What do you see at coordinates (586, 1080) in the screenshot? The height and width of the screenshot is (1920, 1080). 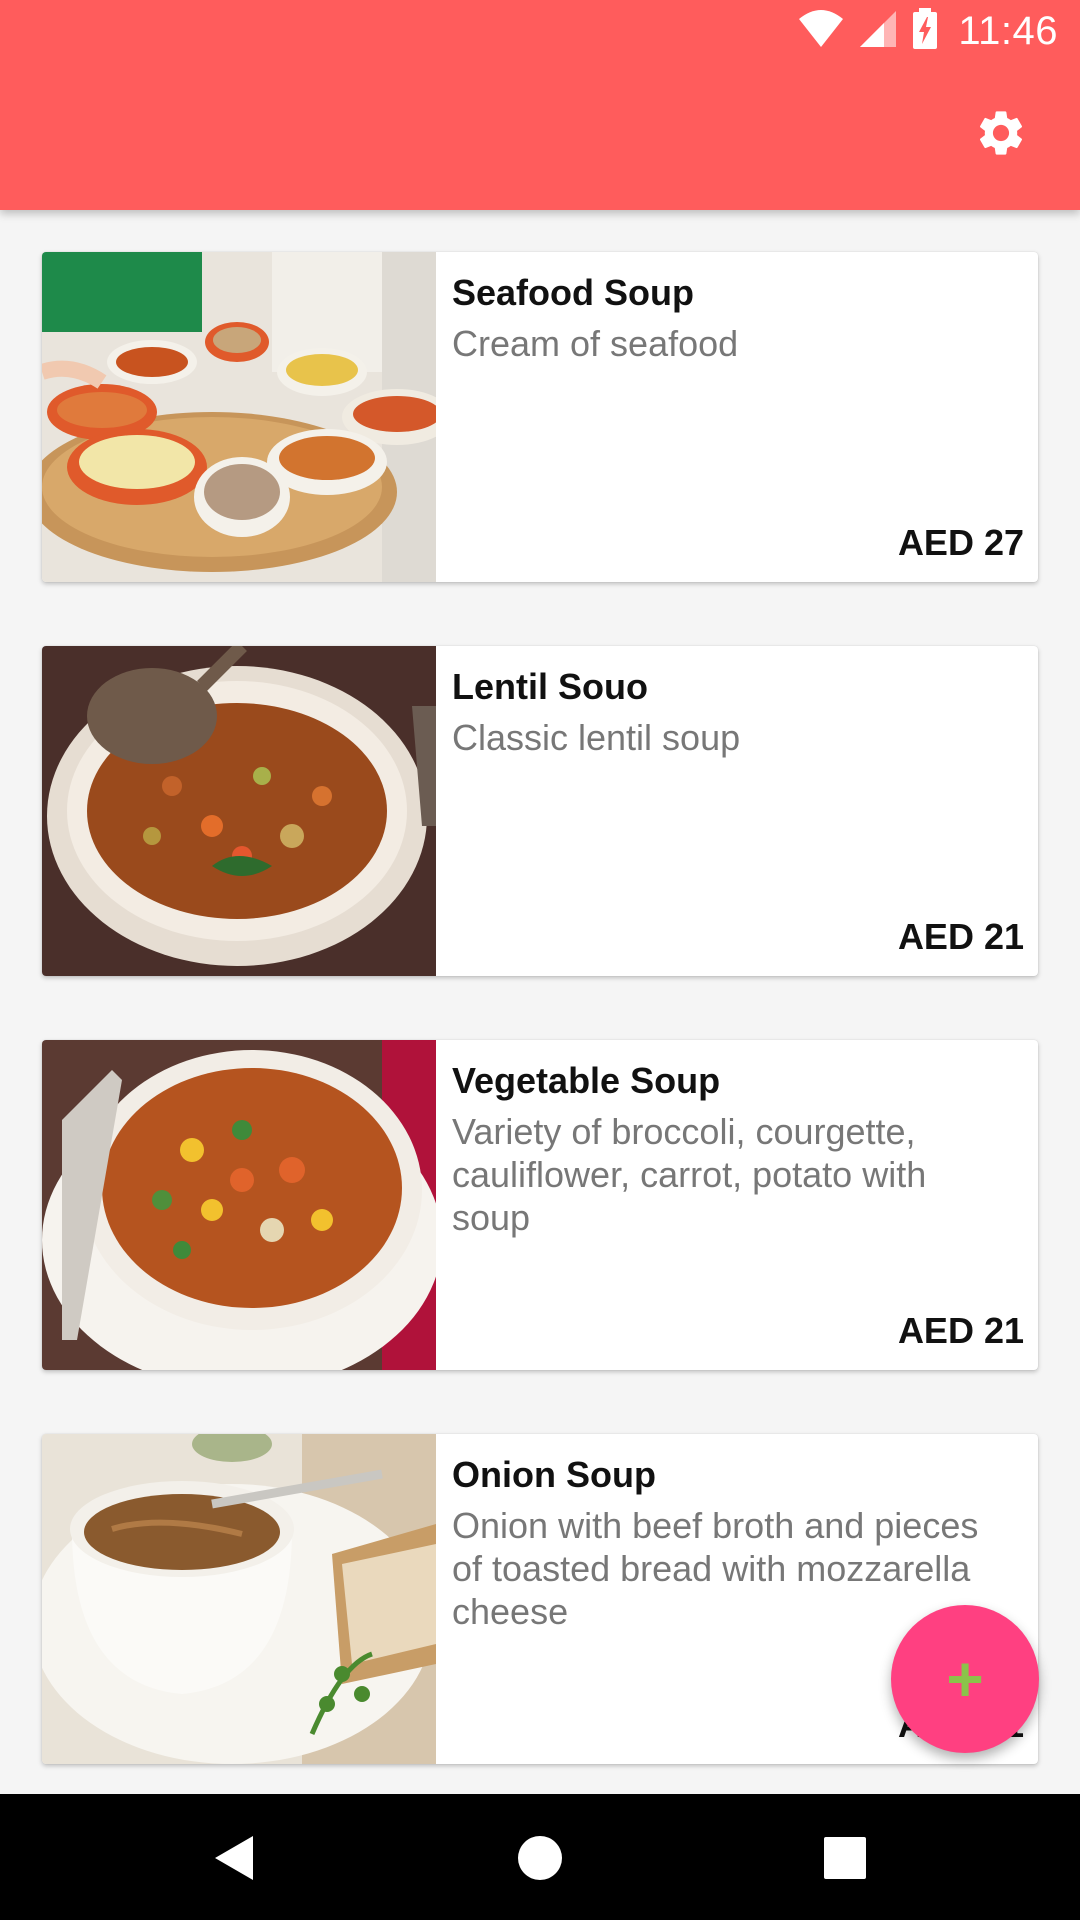 I see `item-title: Vegetable Soup` at bounding box center [586, 1080].